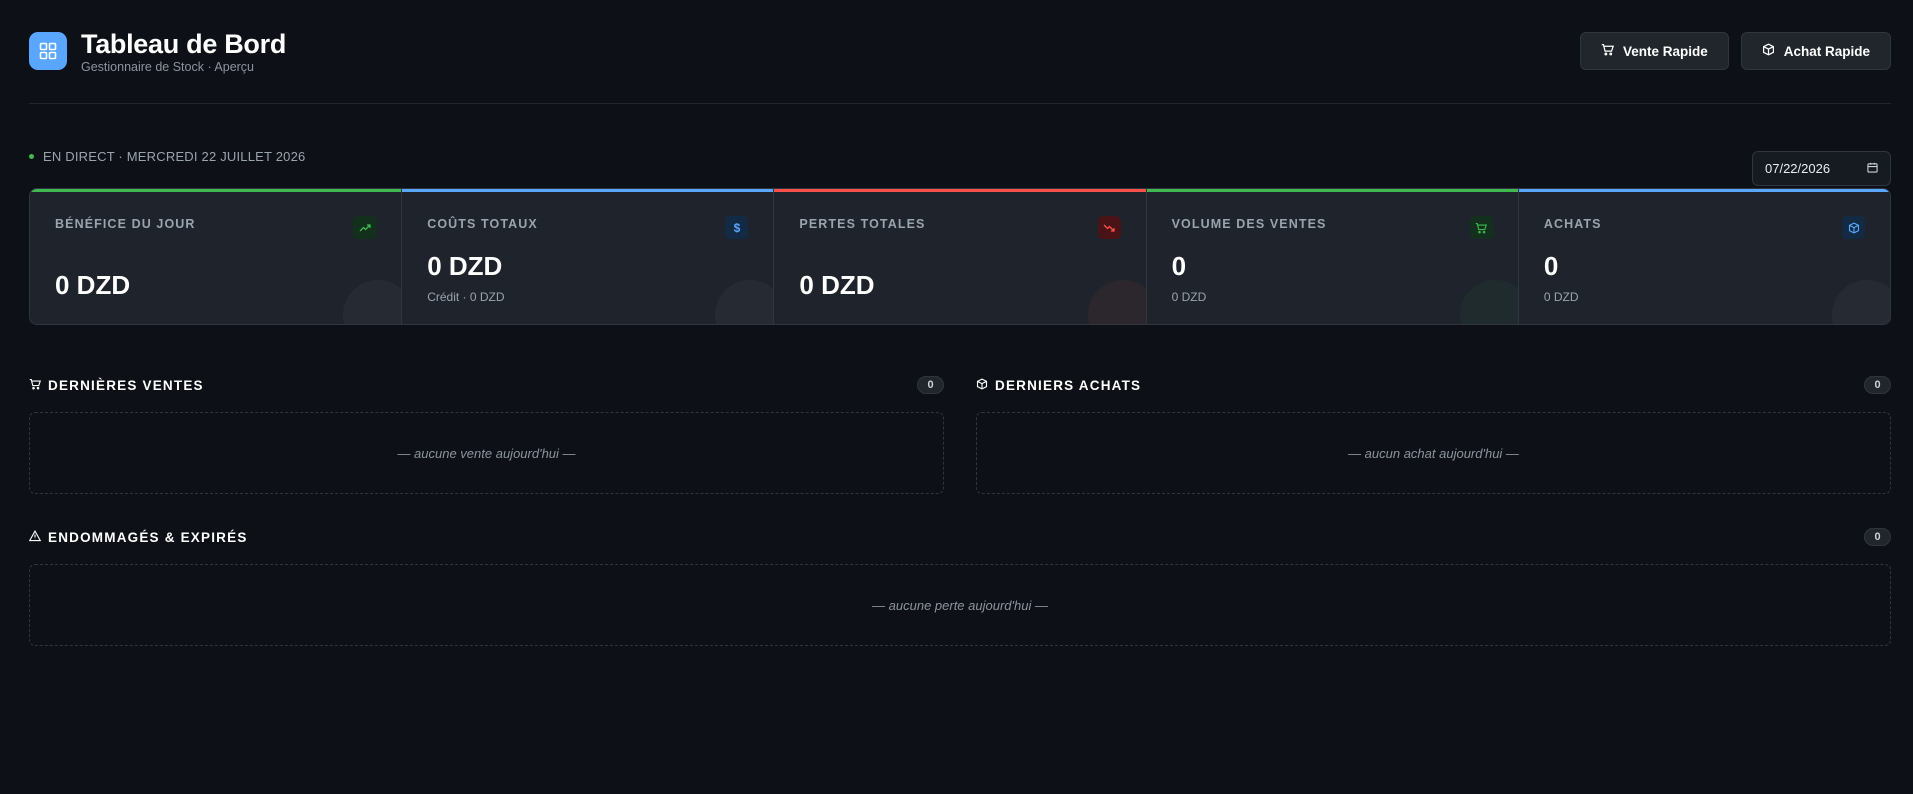 The width and height of the screenshot is (1913, 794). I want to click on losses-empty-text: — aucune perte aujourd'hui —, so click(960, 605).